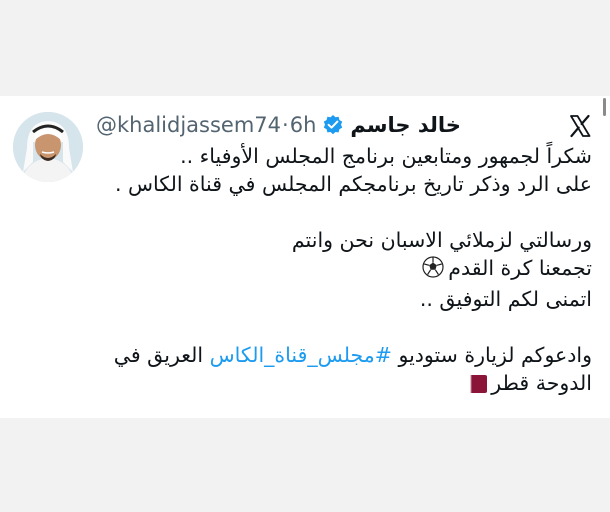  Describe the element at coordinates (541, 383) in the screenshot. I see `tweet-line-7-text: الدوحة قطر` at that location.